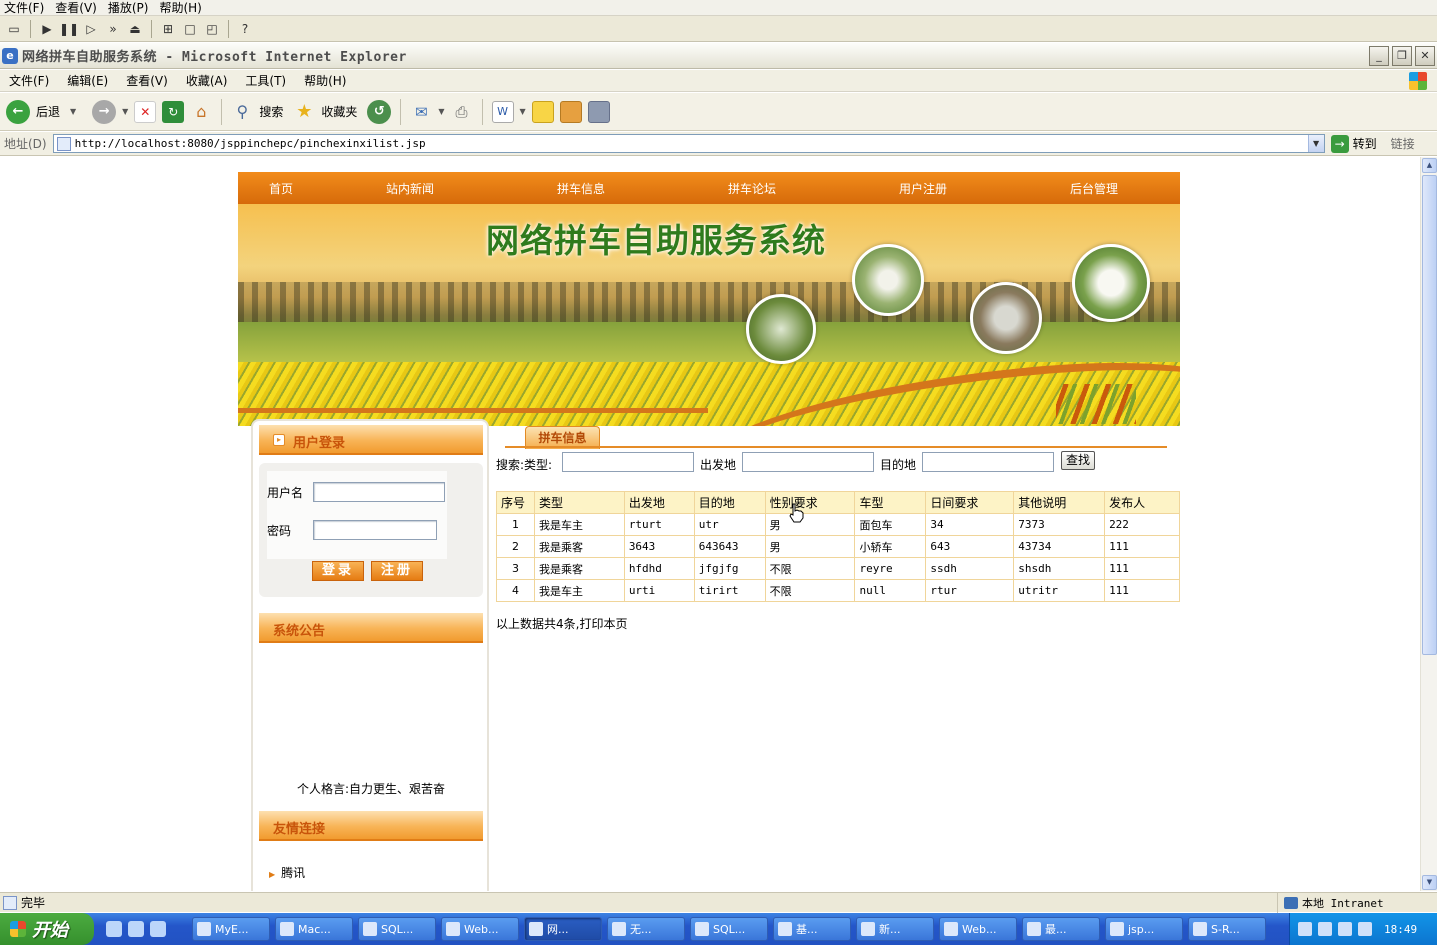  What do you see at coordinates (729, 502) in the screenshot?
I see `col-header: 目的地` at bounding box center [729, 502].